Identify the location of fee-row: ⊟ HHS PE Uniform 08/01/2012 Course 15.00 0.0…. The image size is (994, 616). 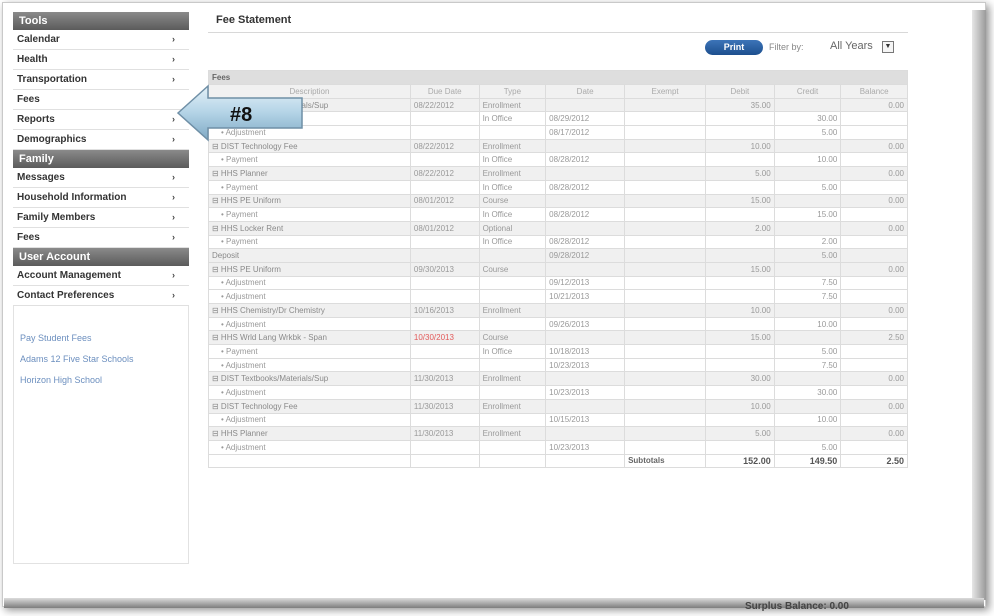
(558, 201).